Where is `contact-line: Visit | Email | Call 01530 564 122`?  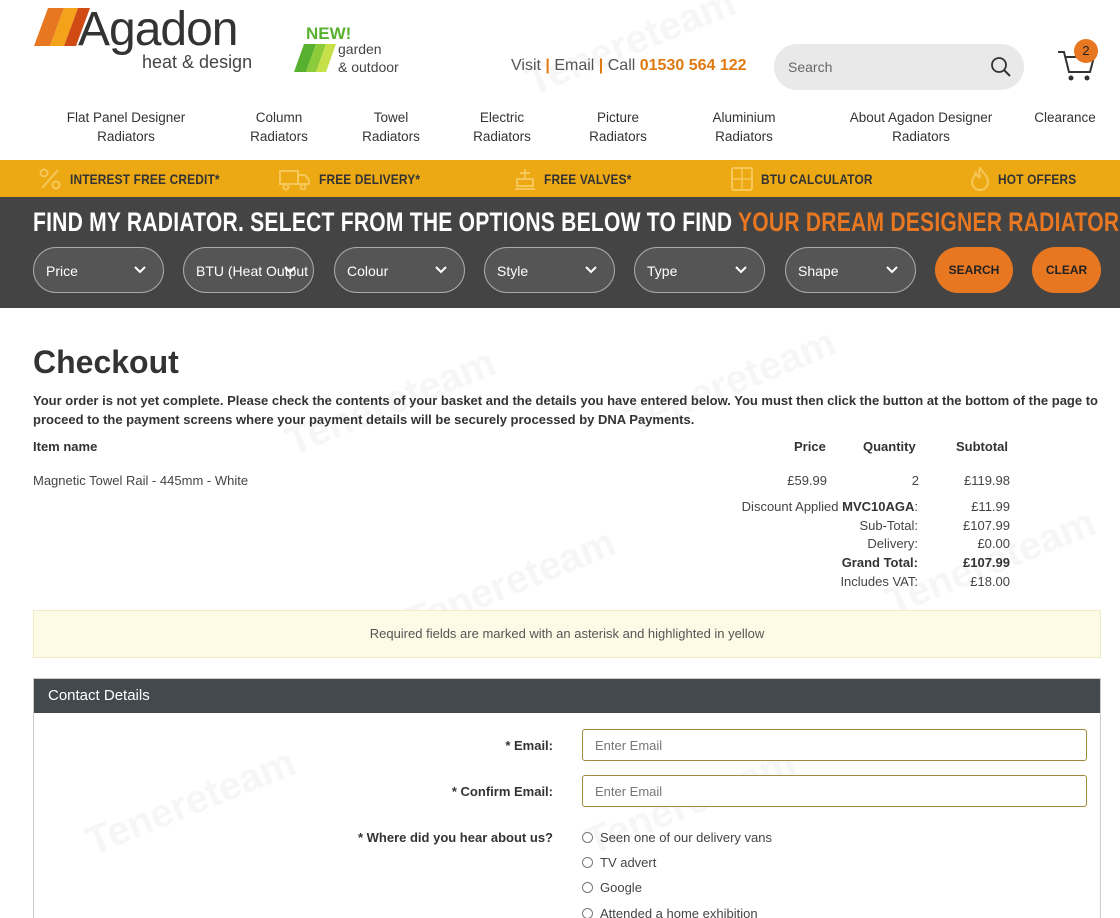 contact-line: Visit | Email | Call 01530 564 122 is located at coordinates (629, 66).